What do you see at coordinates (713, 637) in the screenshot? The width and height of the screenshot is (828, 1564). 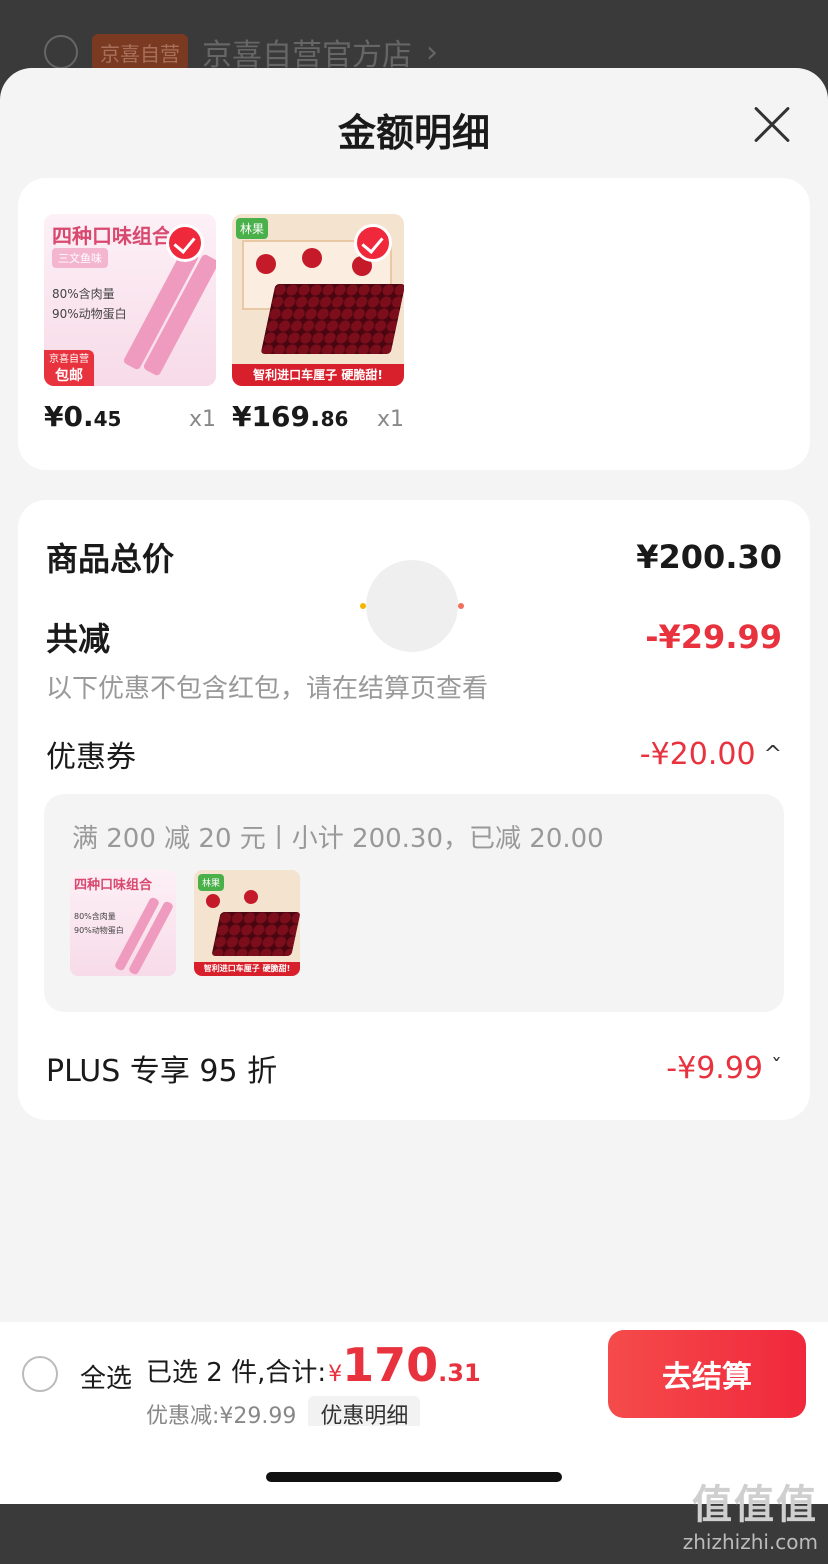 I see `total-reduce-value: -¥29.99` at bounding box center [713, 637].